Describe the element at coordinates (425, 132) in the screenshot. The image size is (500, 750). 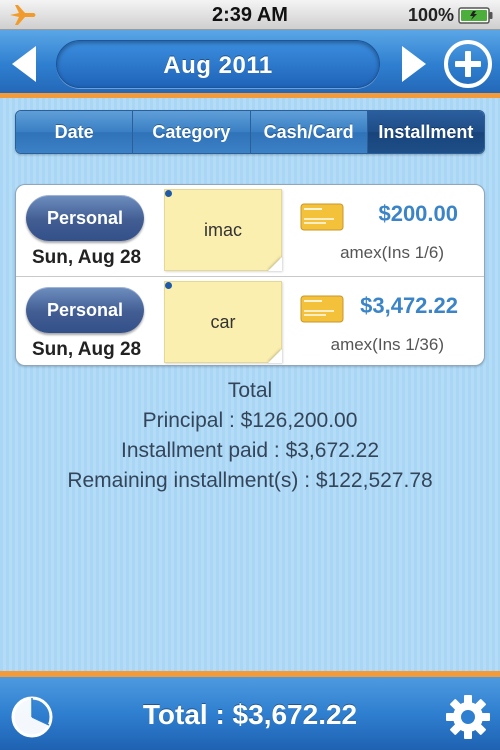
I see `tab-installment: Installment` at that location.